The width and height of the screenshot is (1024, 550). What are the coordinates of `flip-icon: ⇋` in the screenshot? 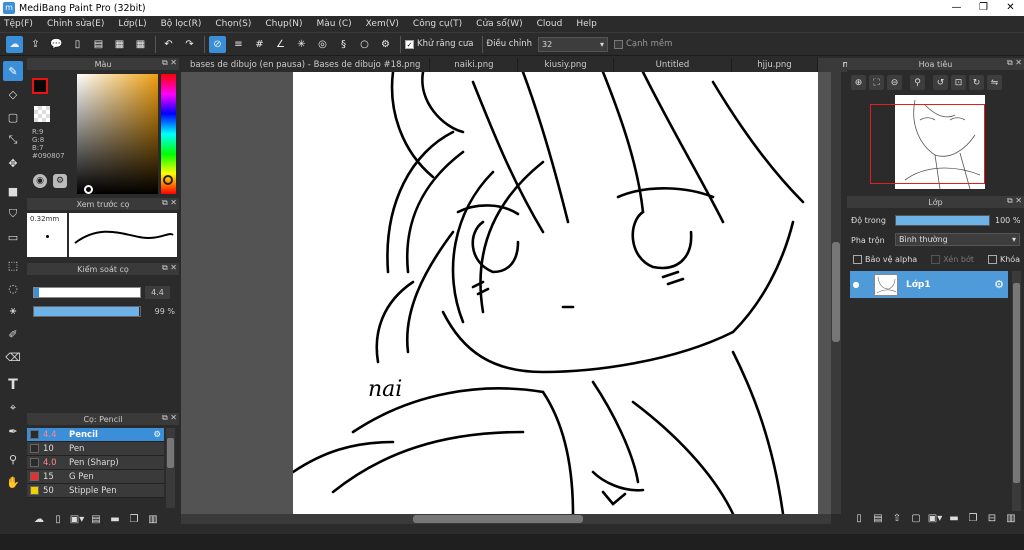 It's located at (994, 82).